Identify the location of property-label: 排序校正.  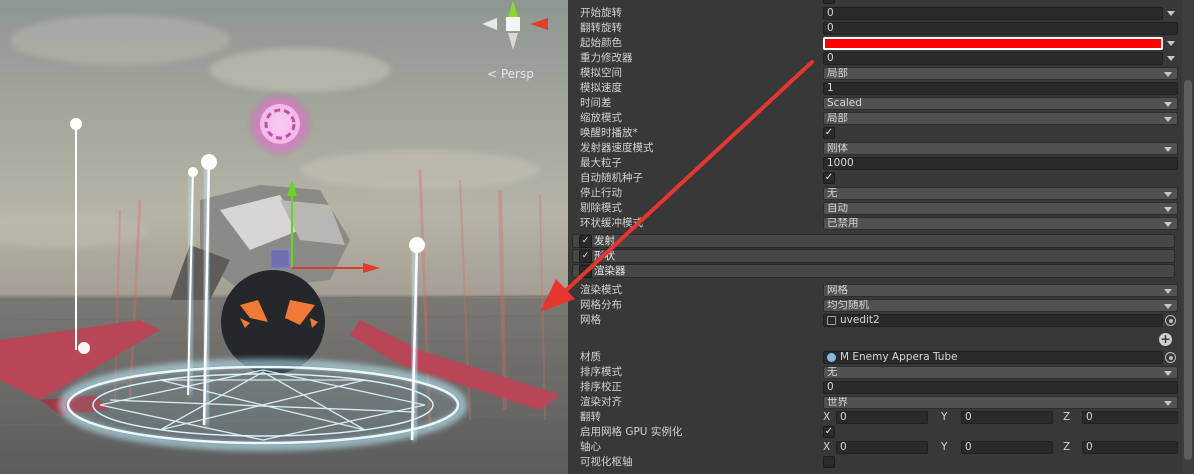
(601, 387).